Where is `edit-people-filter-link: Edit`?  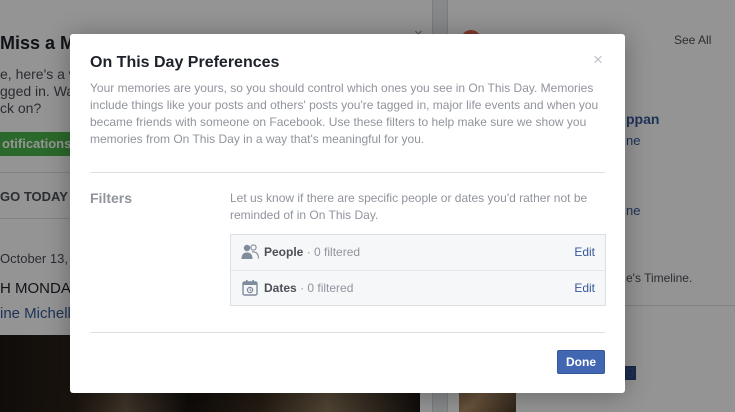
edit-people-filter-link: Edit is located at coordinates (584, 252).